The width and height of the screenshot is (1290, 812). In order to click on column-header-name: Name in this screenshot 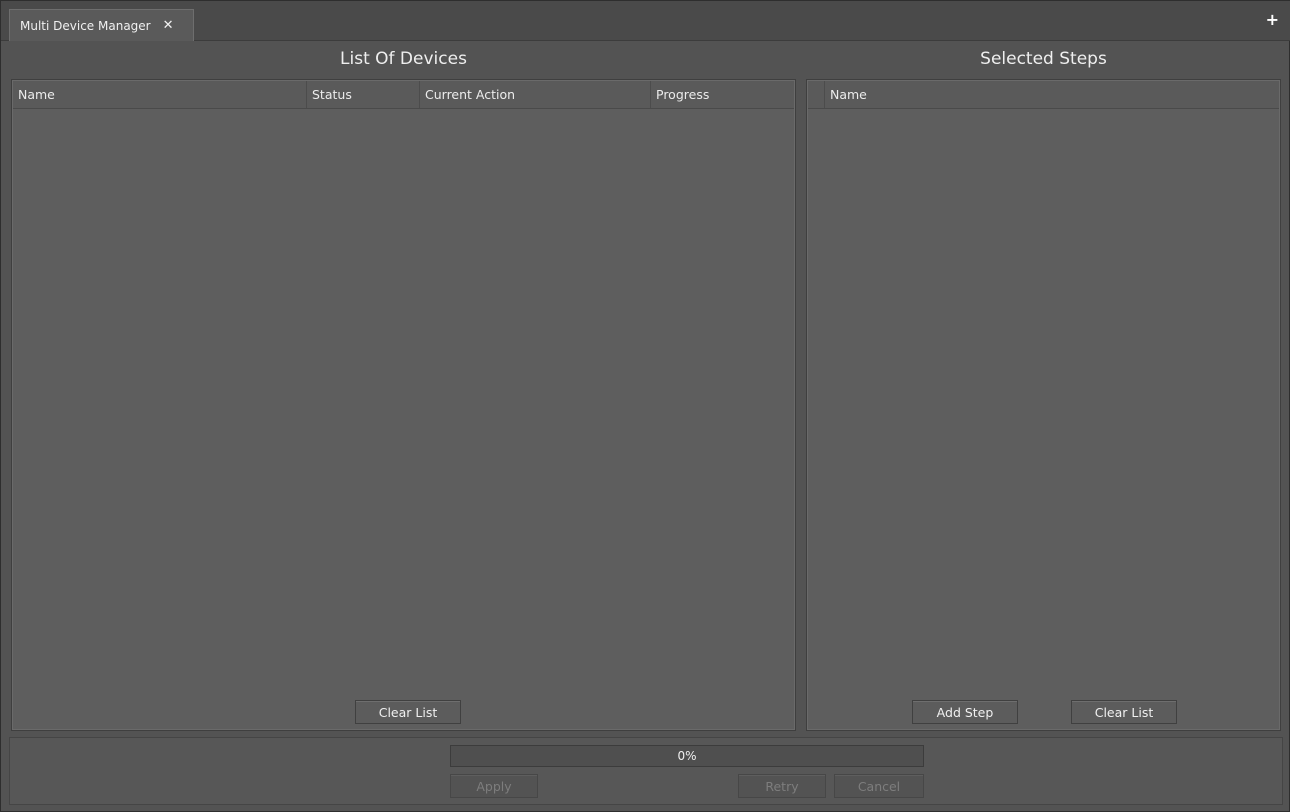, I will do `click(160, 94)`.